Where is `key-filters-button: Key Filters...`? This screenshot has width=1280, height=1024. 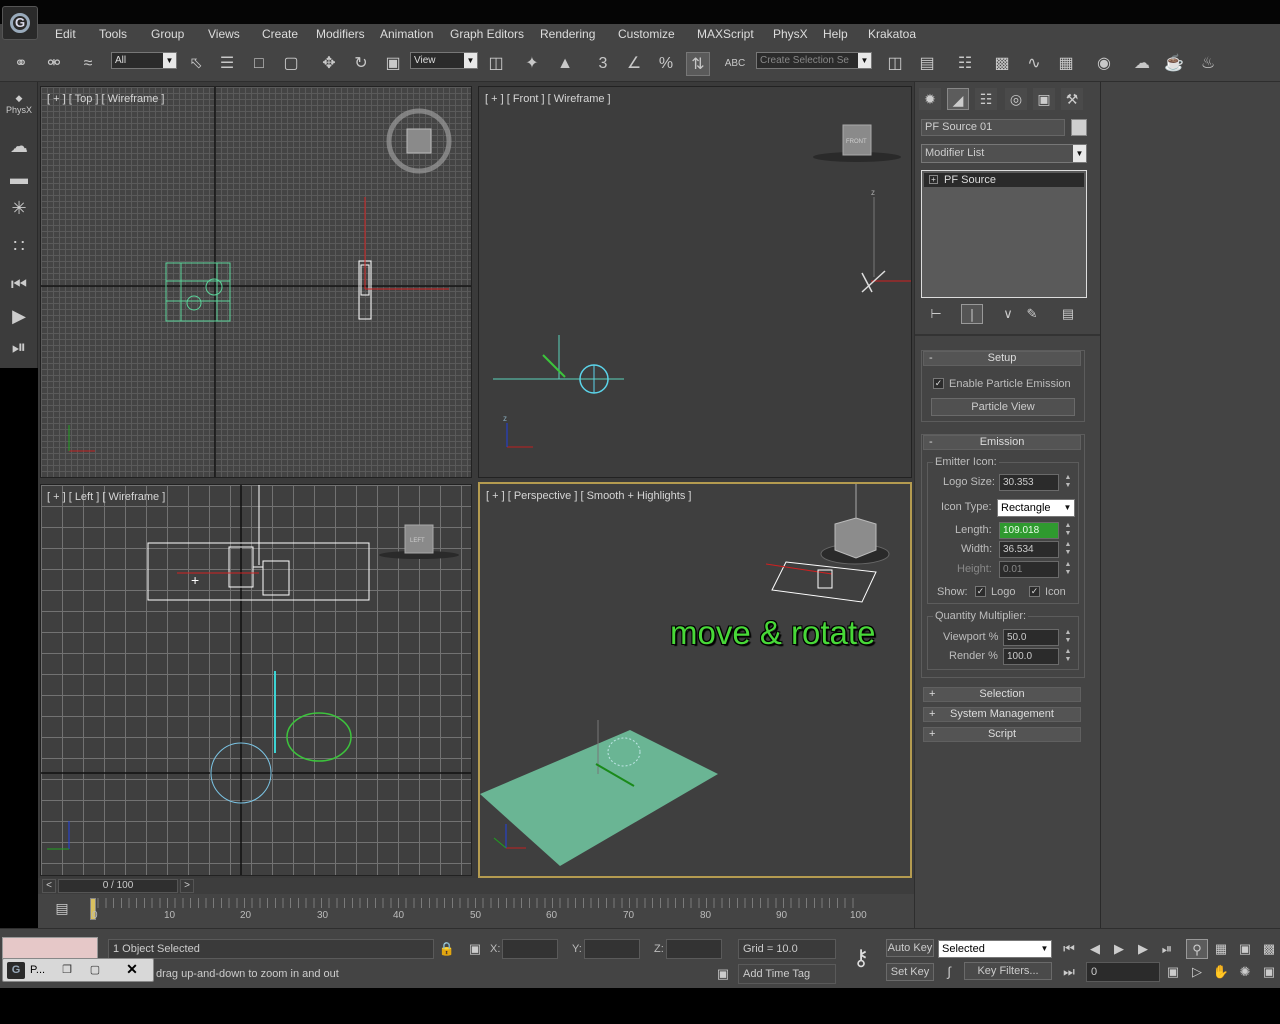 key-filters-button: Key Filters... is located at coordinates (1008, 971).